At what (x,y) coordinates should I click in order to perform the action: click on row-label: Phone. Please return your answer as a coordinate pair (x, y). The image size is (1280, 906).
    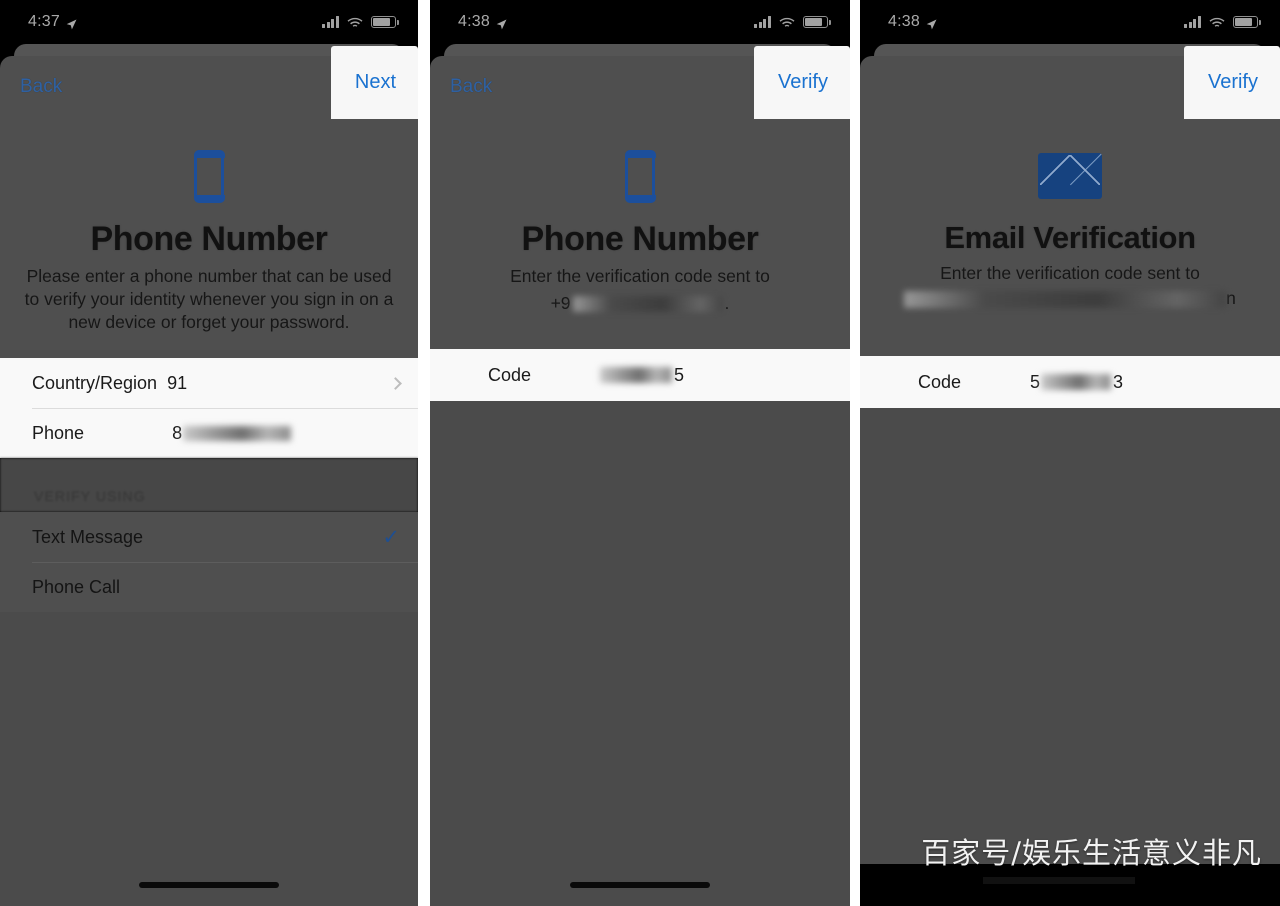
    Looking at the image, I should click on (58, 432).